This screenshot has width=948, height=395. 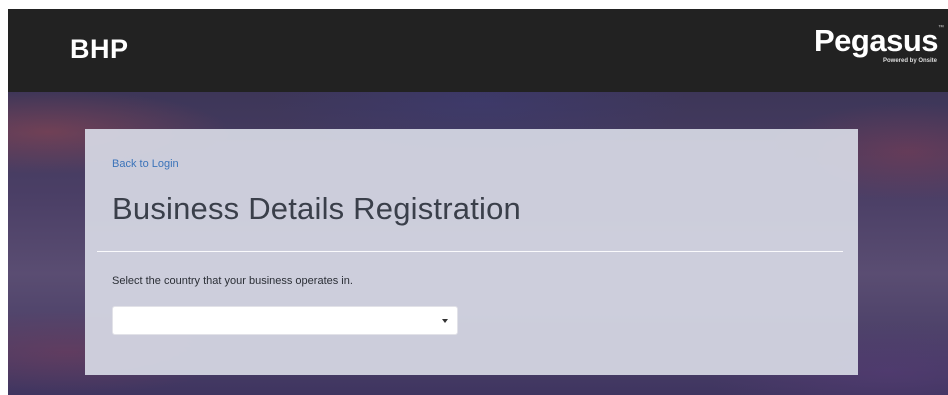 What do you see at coordinates (445, 321) in the screenshot?
I see `chevron-down-icon` at bounding box center [445, 321].